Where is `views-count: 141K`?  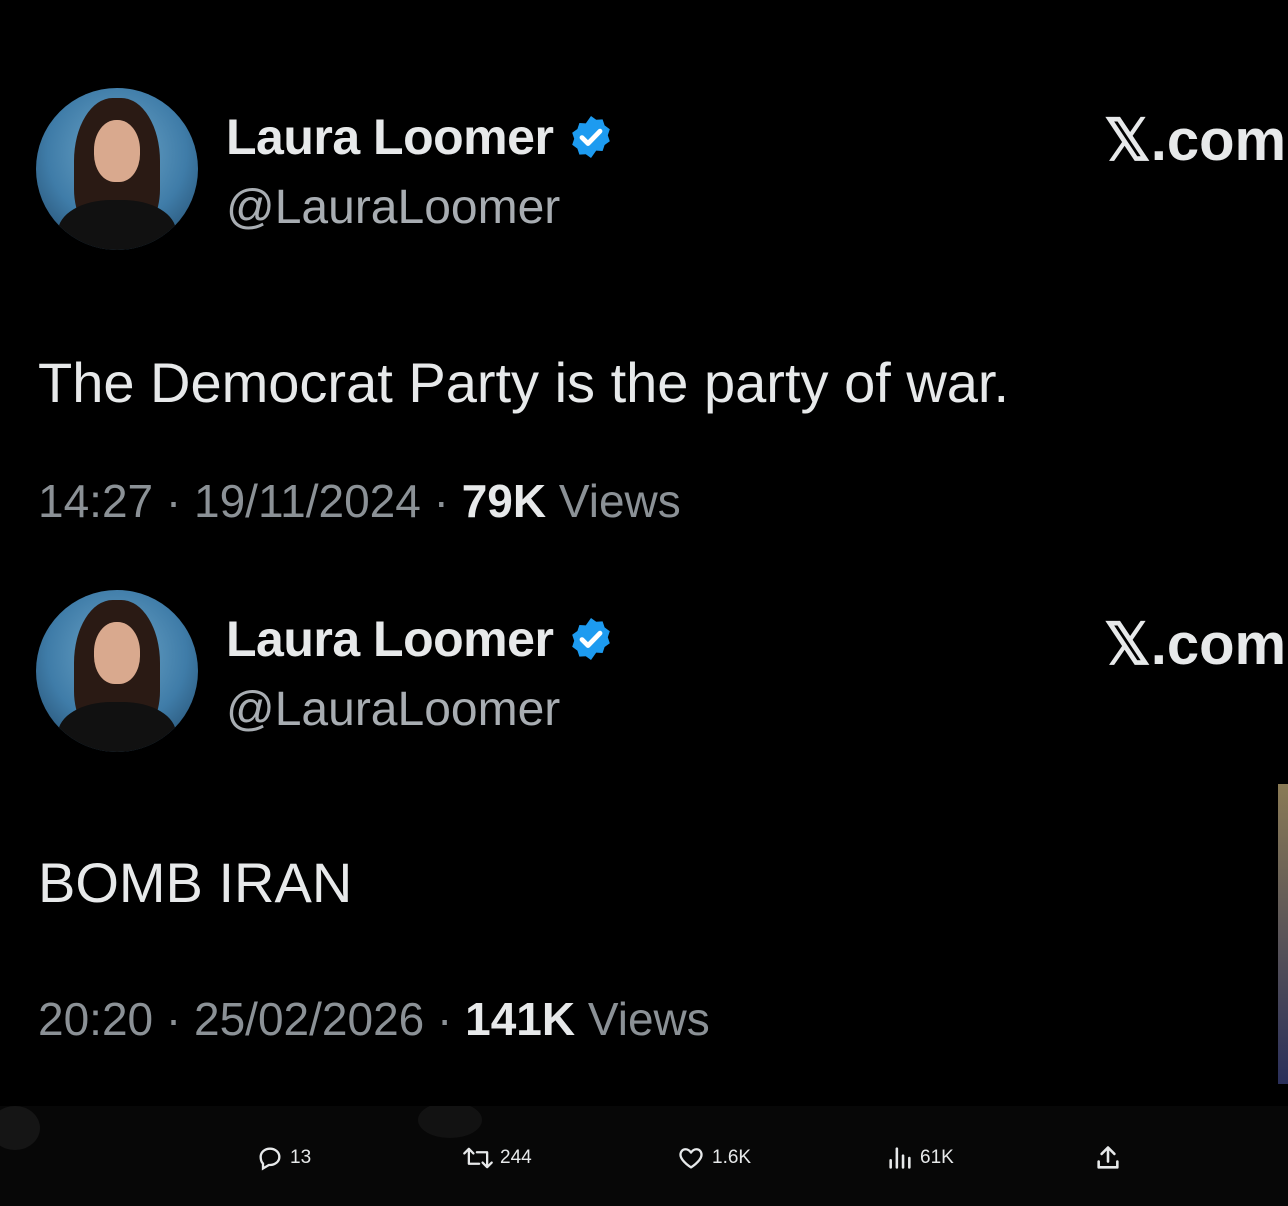
views-count: 141K is located at coordinates (520, 1019).